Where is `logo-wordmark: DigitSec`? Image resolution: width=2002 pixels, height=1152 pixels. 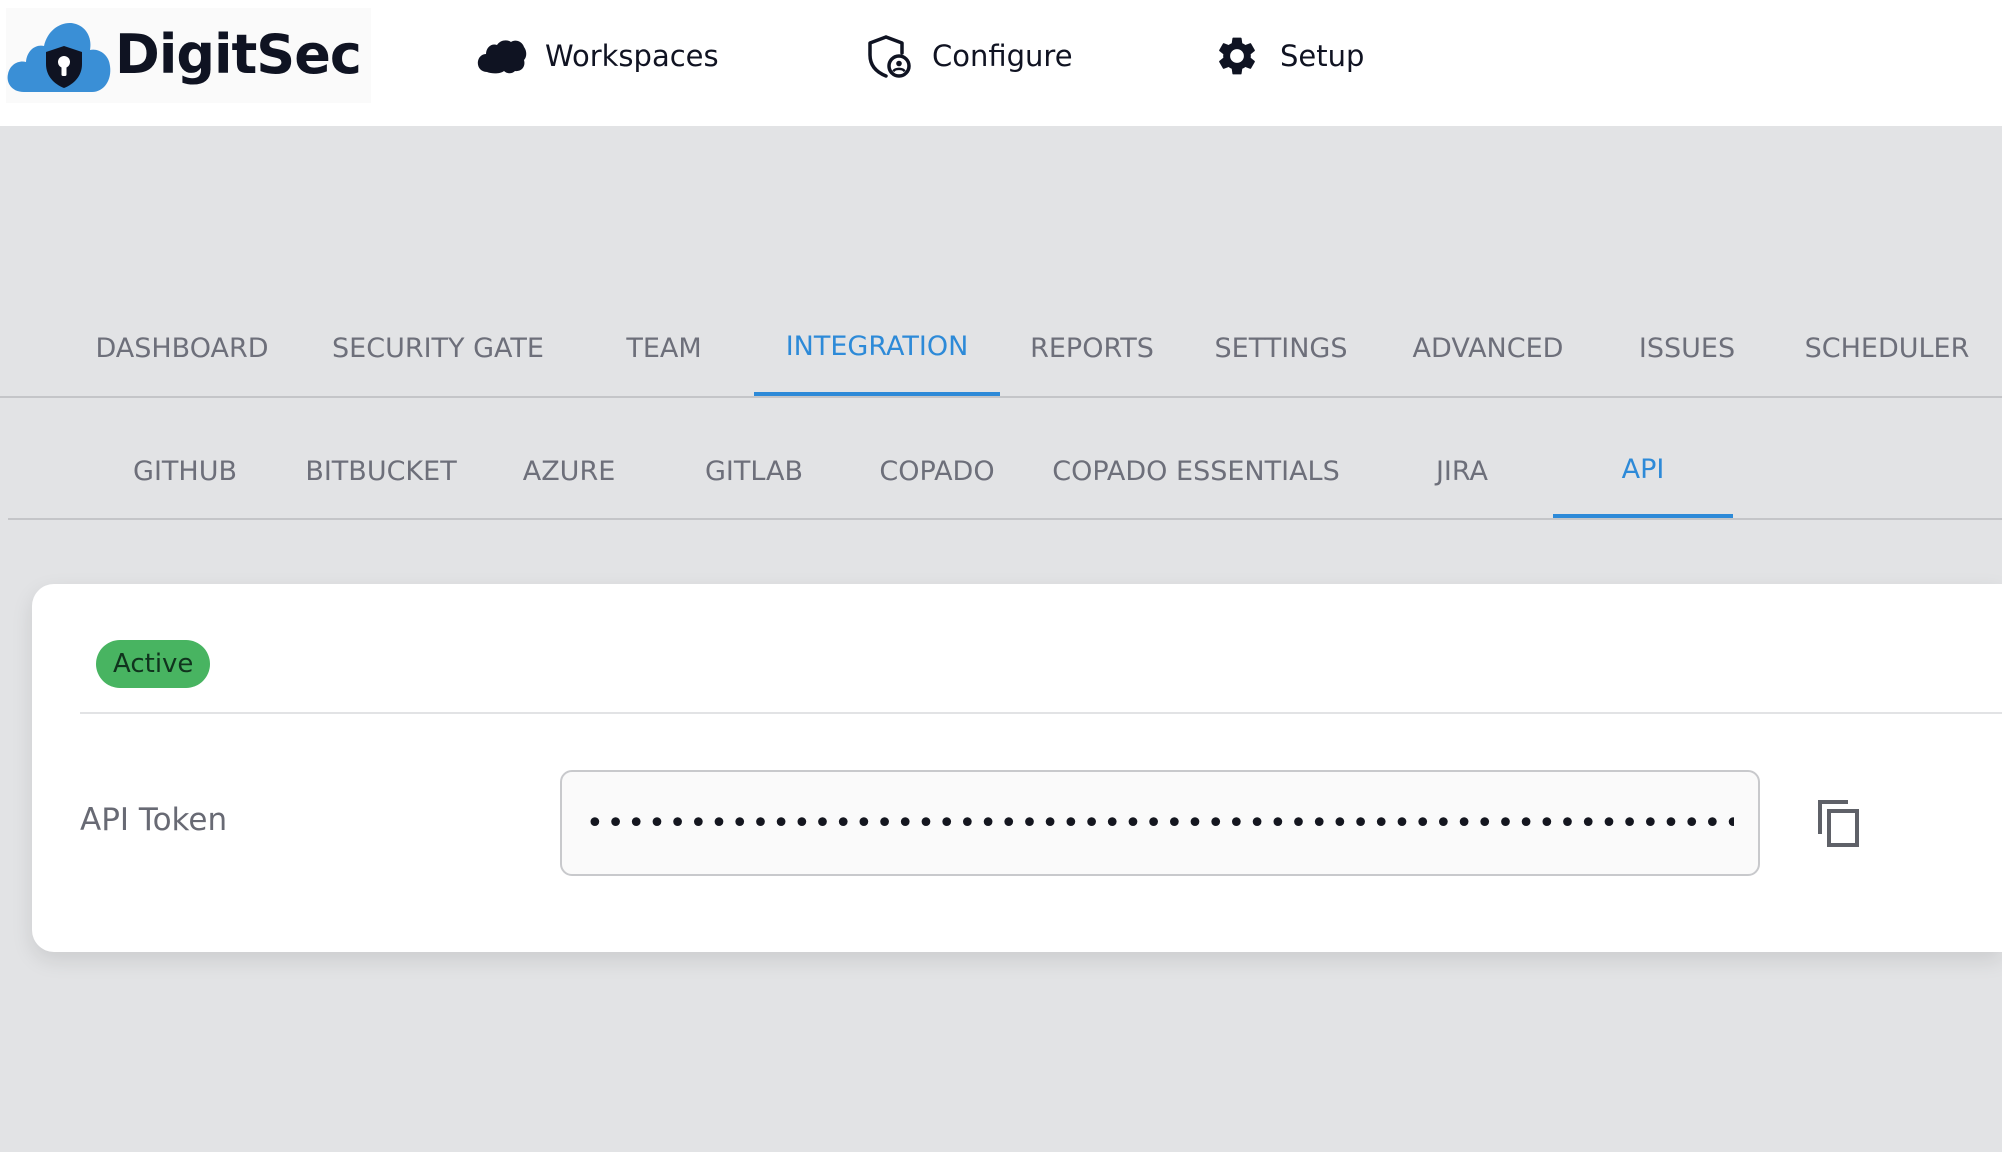 logo-wordmark: DigitSec is located at coordinates (238, 54).